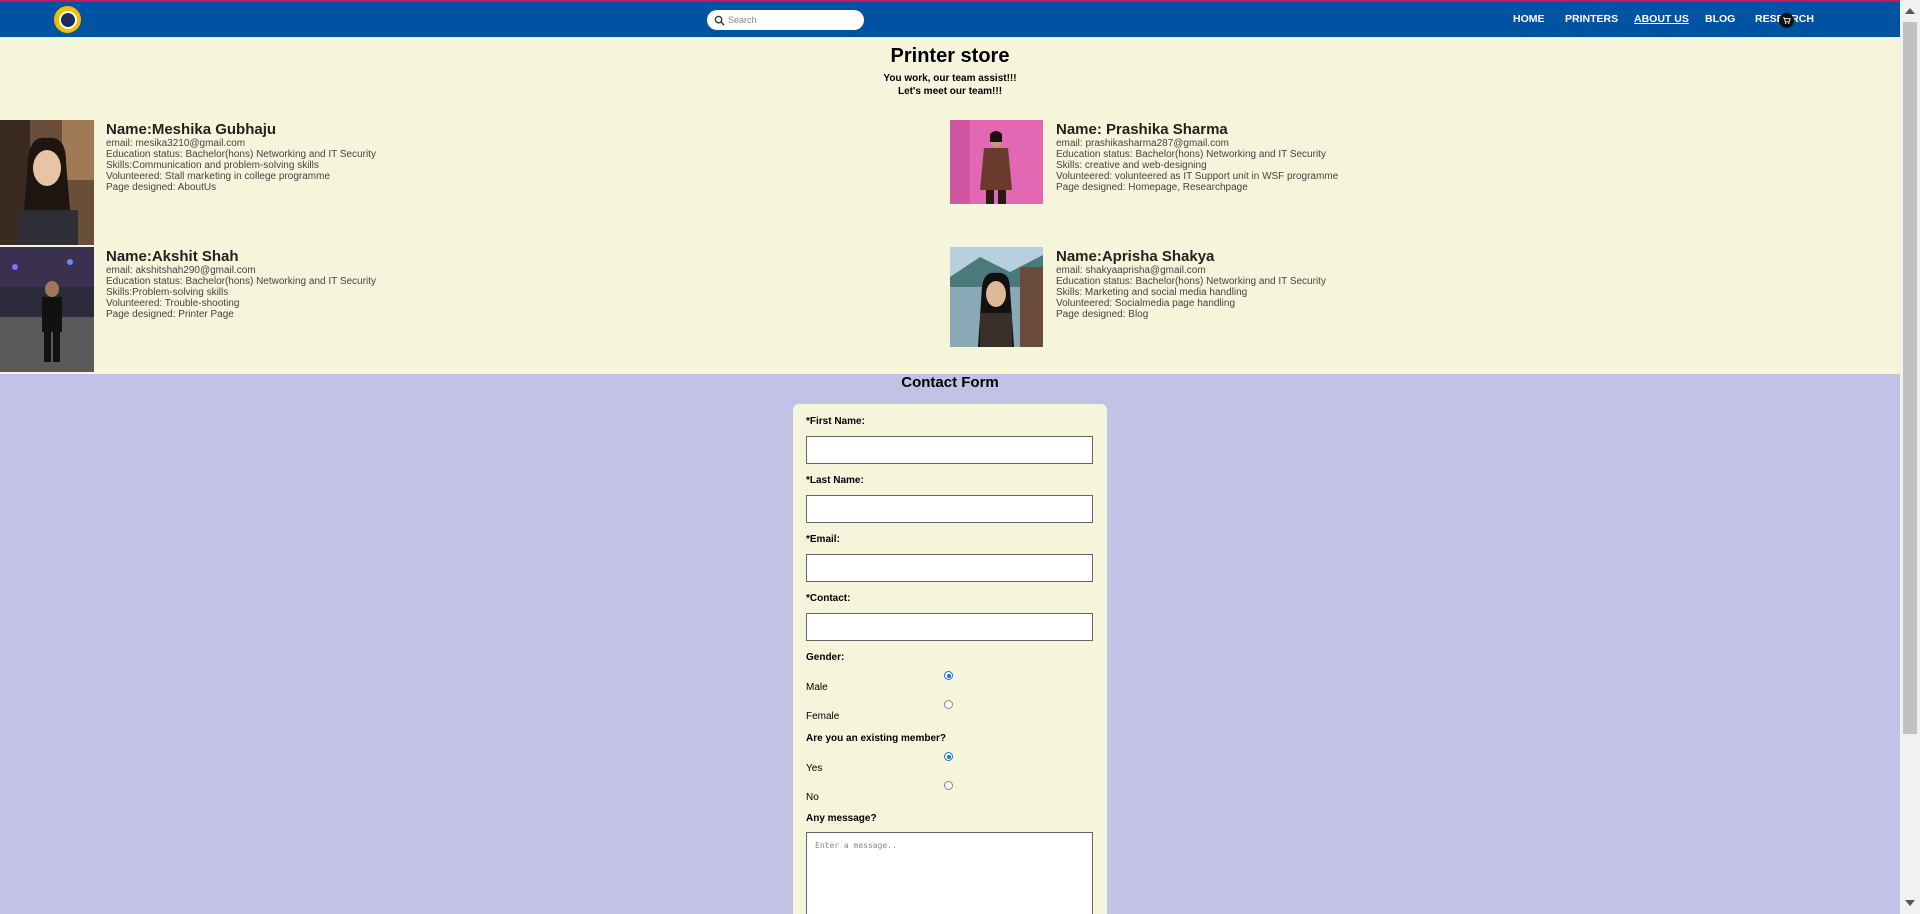 The width and height of the screenshot is (1920, 914). What do you see at coordinates (949, 873) in the screenshot?
I see `message-textarea: Enter a message..` at bounding box center [949, 873].